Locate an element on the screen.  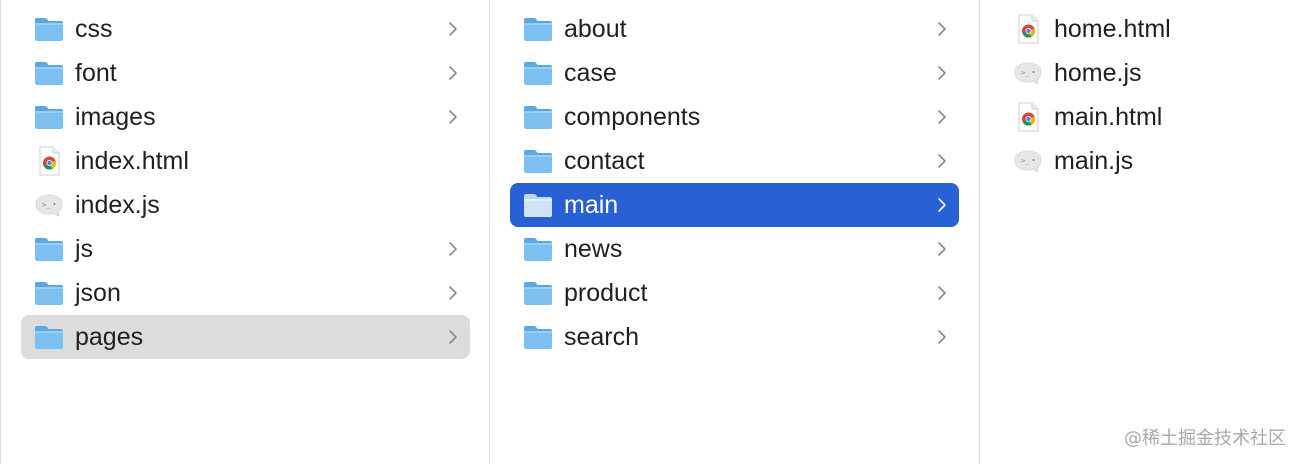
watermark: @稀土掘金技术社区 is located at coordinates (1205, 438).